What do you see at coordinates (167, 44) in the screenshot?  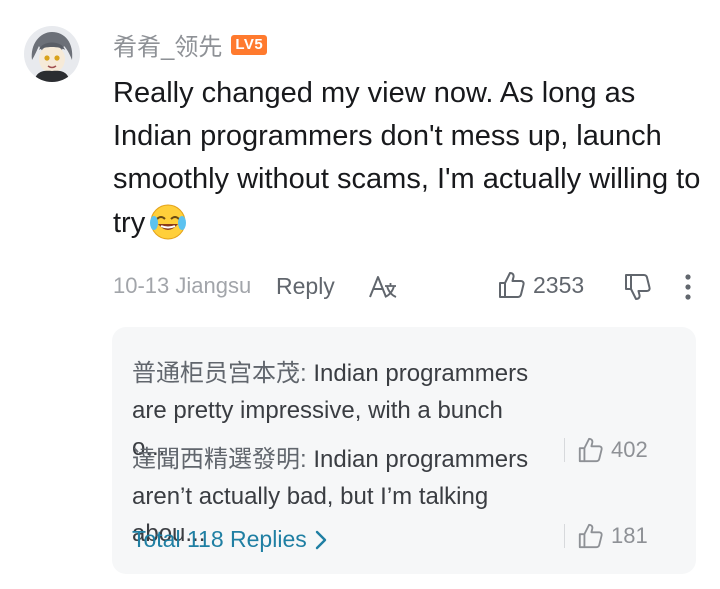 I see `comment-username: 肴肴_领先` at bounding box center [167, 44].